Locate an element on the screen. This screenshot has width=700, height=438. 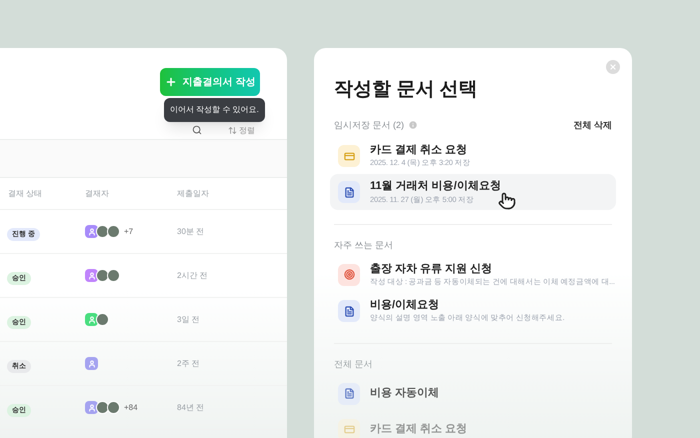
document-title: 출장 자차 유류 지원 신청 is located at coordinates (432, 269).